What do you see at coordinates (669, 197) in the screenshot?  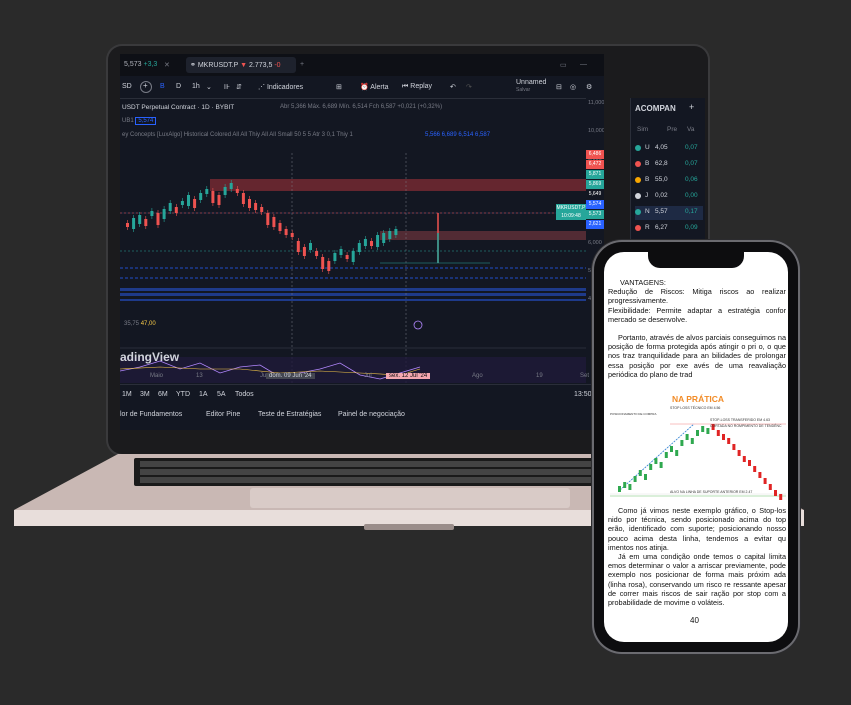 I see `watchlist-row: J 0,02 0,00` at bounding box center [669, 197].